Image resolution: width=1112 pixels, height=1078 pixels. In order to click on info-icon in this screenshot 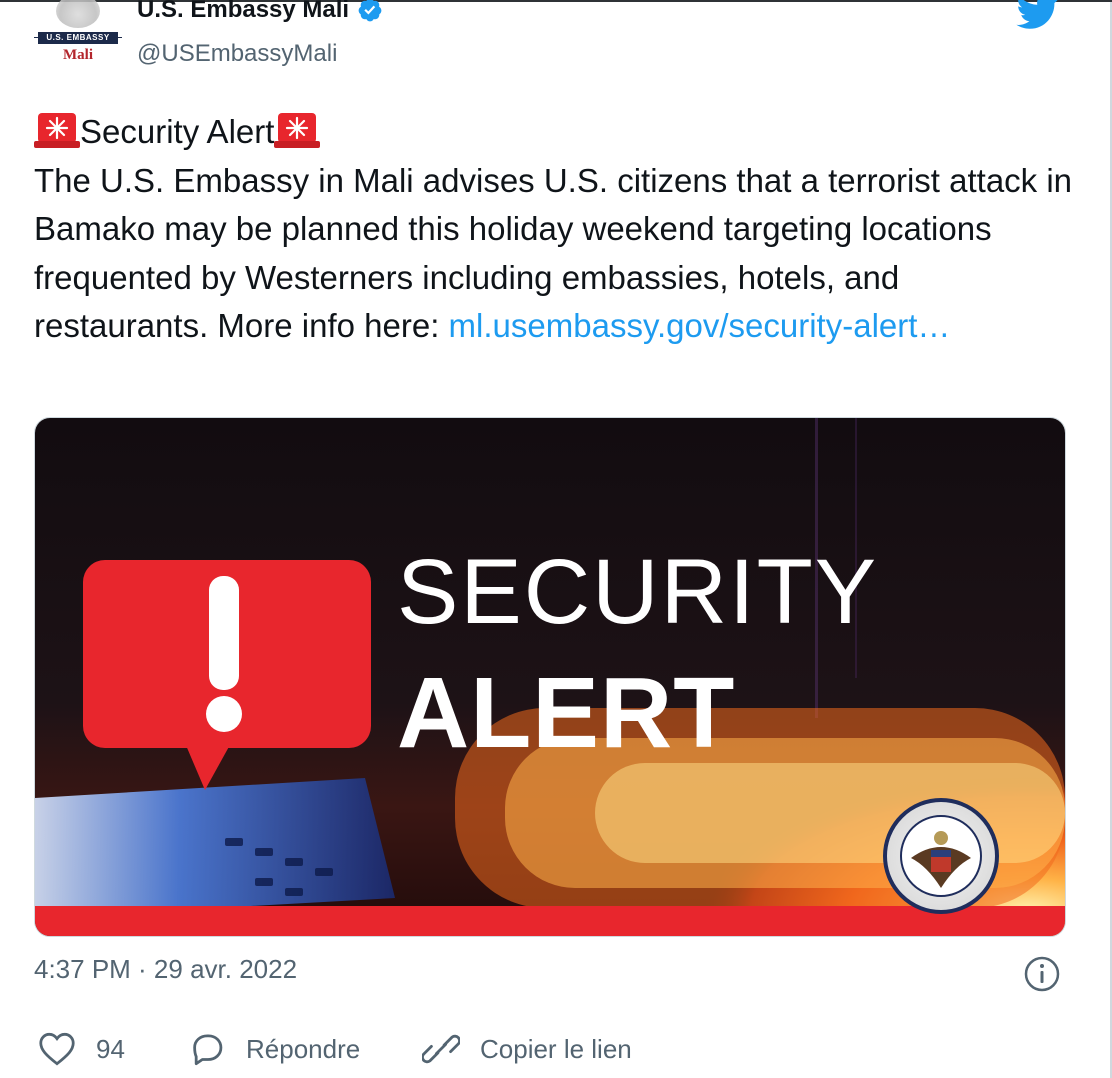, I will do `click(1042, 974)`.